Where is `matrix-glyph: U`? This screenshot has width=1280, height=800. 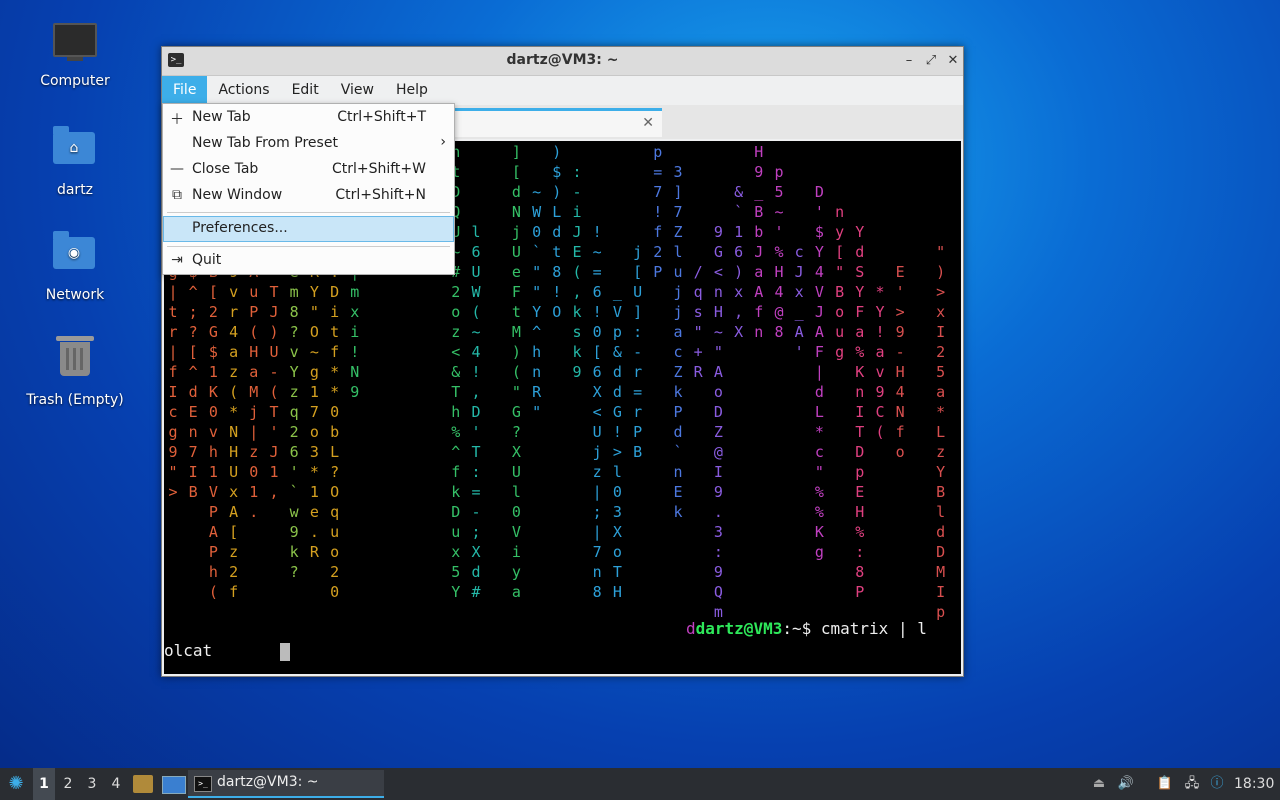
matrix-glyph: U is located at coordinates (516, 472).